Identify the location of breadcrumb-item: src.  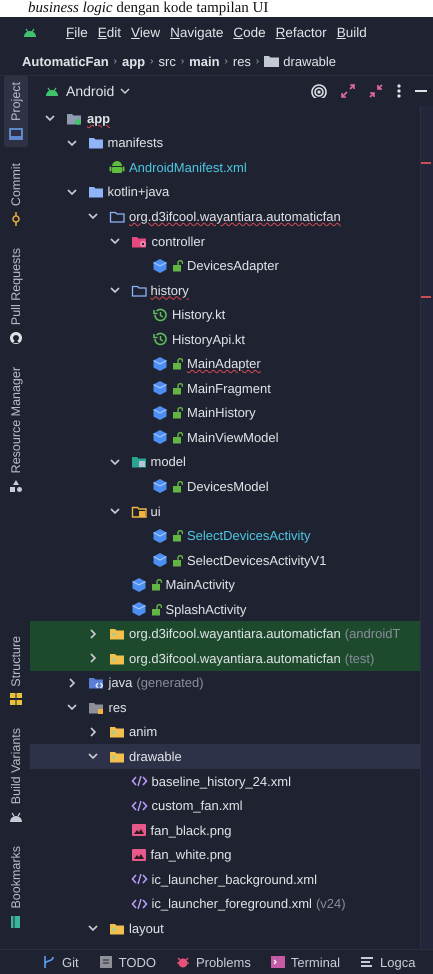
(167, 61).